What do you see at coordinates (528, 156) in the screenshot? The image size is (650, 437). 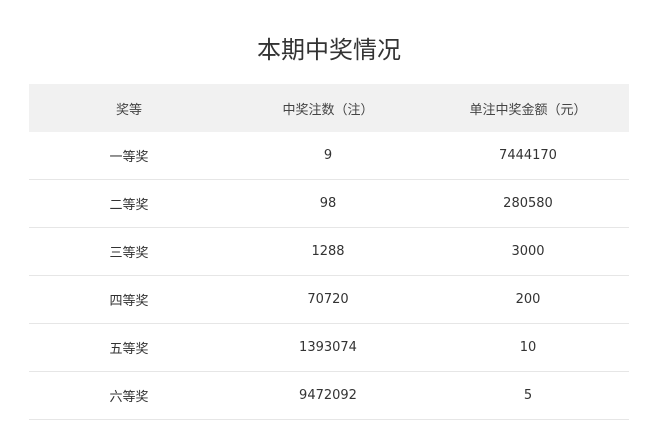 I see `prize-amount-cell: 7444170` at bounding box center [528, 156].